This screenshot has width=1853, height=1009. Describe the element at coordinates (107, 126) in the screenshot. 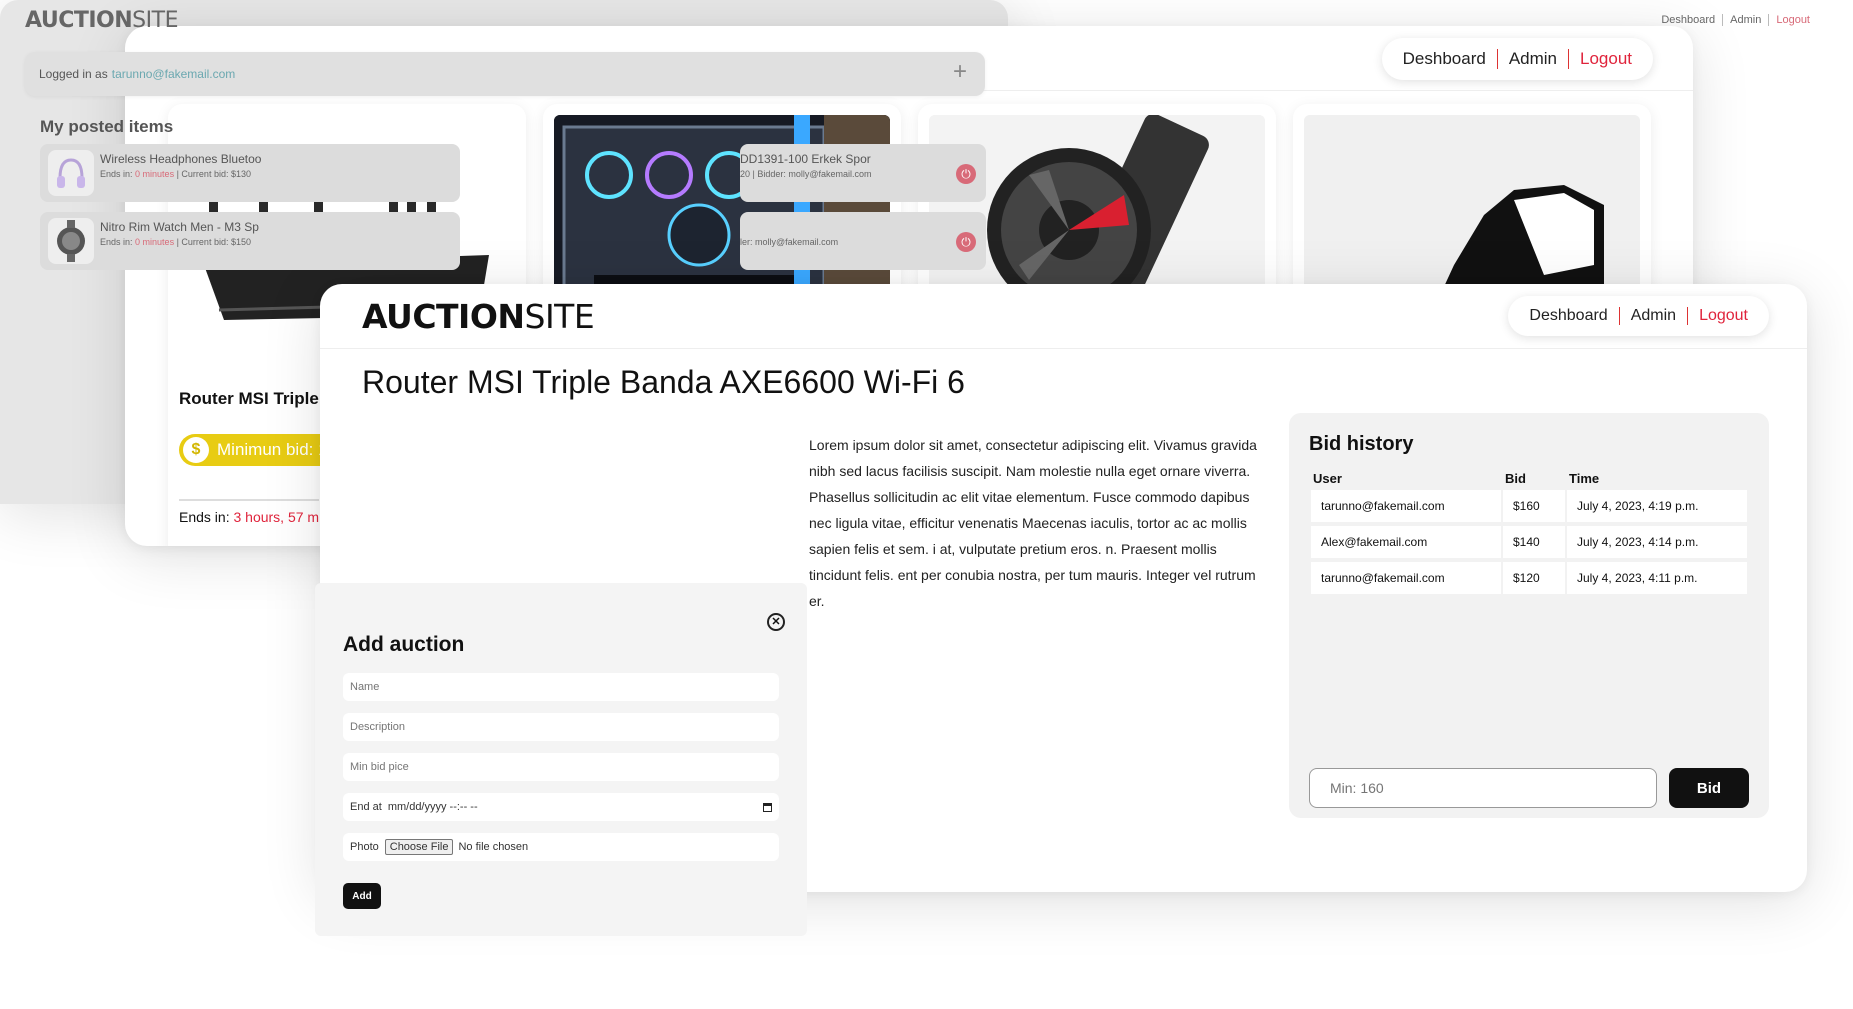

I see `posted-items-title: My posted items` at that location.